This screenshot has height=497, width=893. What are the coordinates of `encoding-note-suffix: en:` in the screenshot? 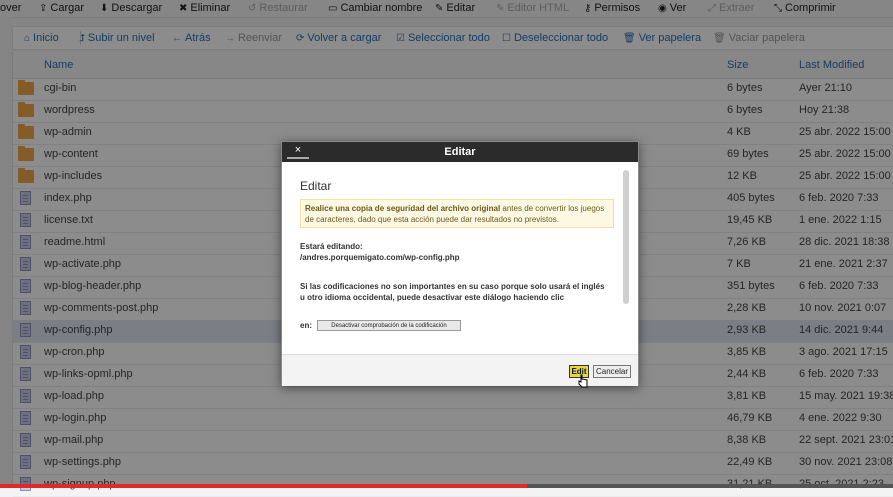 It's located at (306, 325).